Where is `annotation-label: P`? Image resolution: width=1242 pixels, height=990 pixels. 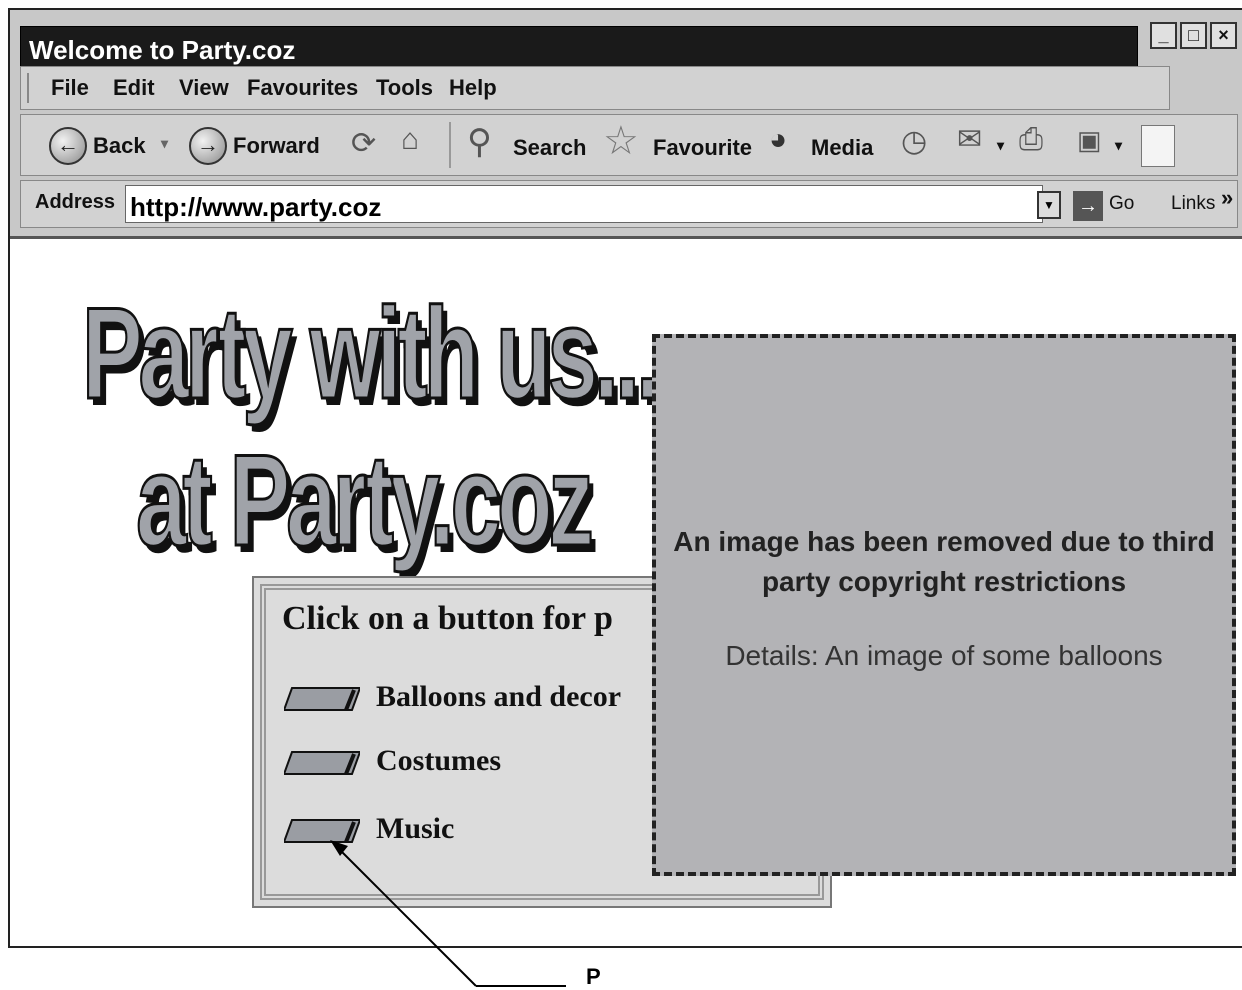
annotation-label: P is located at coordinates (593, 976).